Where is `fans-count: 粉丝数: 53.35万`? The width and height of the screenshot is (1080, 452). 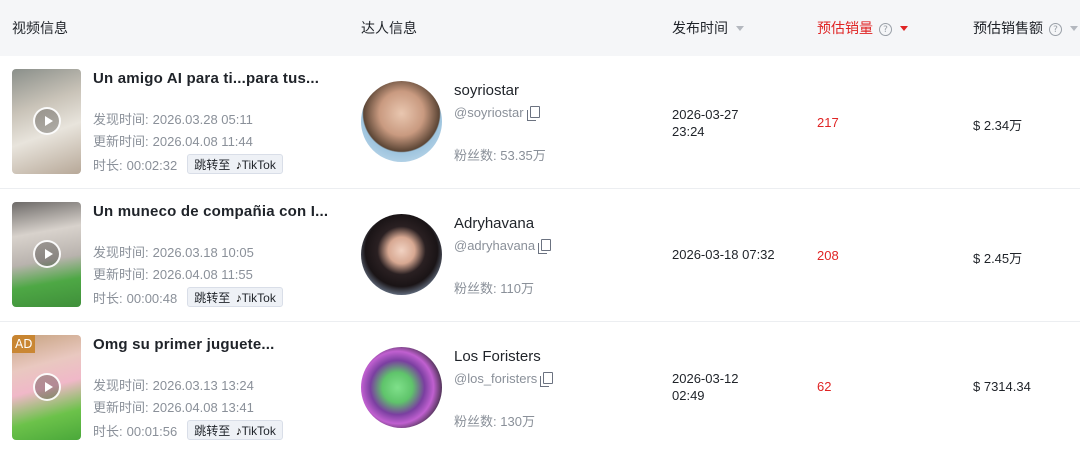 fans-count: 粉丝数: 53.35万 is located at coordinates (500, 155).